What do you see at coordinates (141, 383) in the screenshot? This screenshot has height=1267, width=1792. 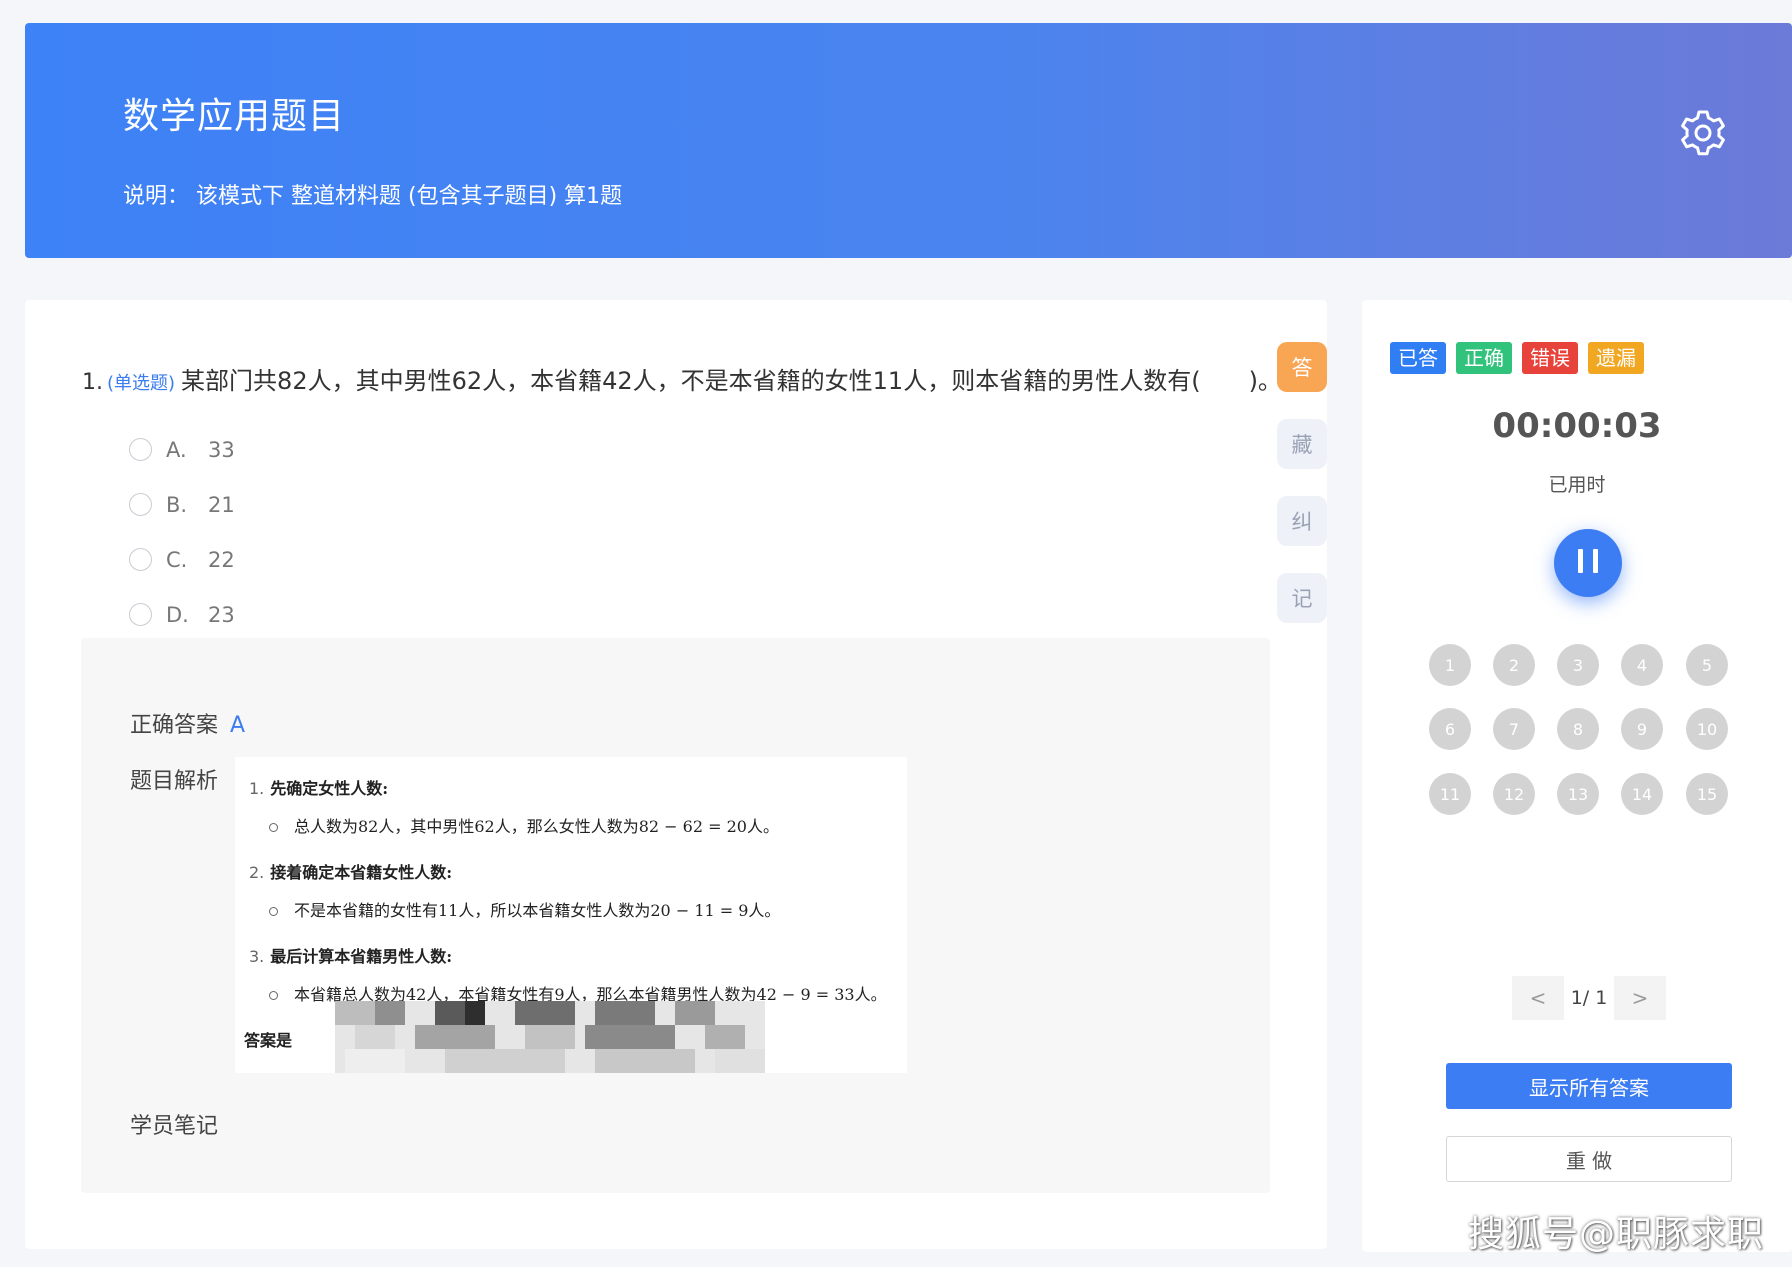 I see `question-type-tag: (单选题)` at bounding box center [141, 383].